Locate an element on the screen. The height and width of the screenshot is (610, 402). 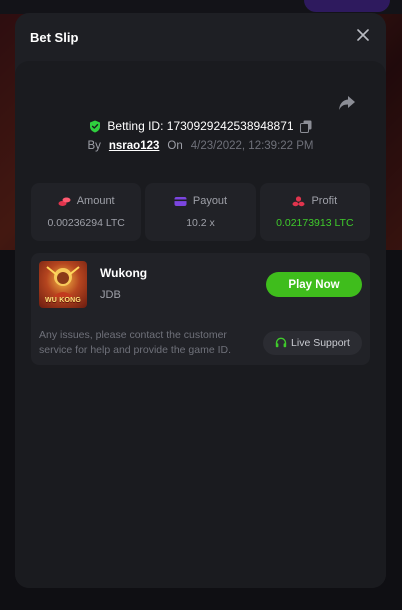
payout-stat: Payout 10.2 x is located at coordinates (200, 212).